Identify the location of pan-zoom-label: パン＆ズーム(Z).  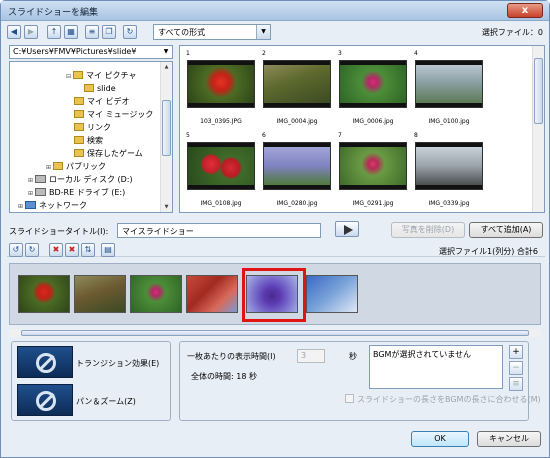
(106, 401).